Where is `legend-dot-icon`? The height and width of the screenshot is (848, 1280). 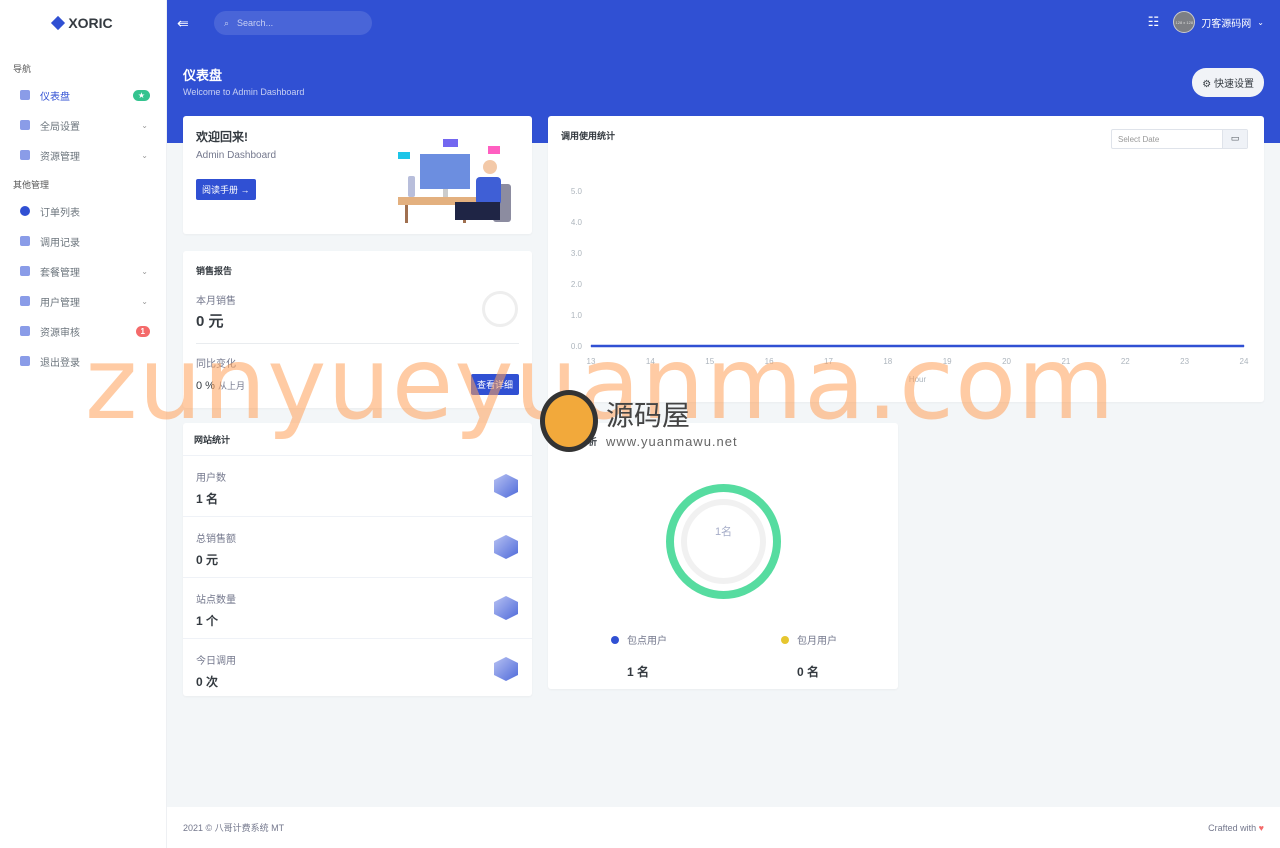 legend-dot-icon is located at coordinates (785, 640).